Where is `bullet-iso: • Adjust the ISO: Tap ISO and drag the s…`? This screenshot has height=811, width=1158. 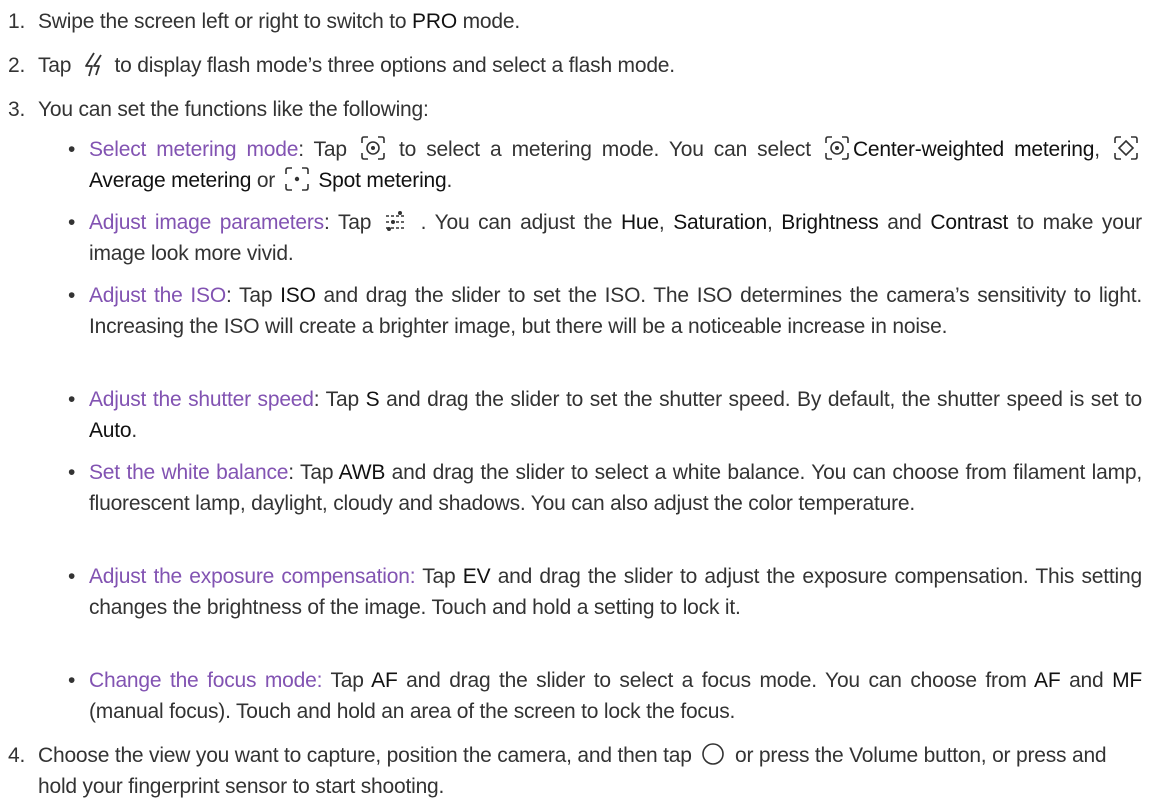 bullet-iso: • Adjust the ISO: Tap ISO and drag the s… is located at coordinates (605, 311).